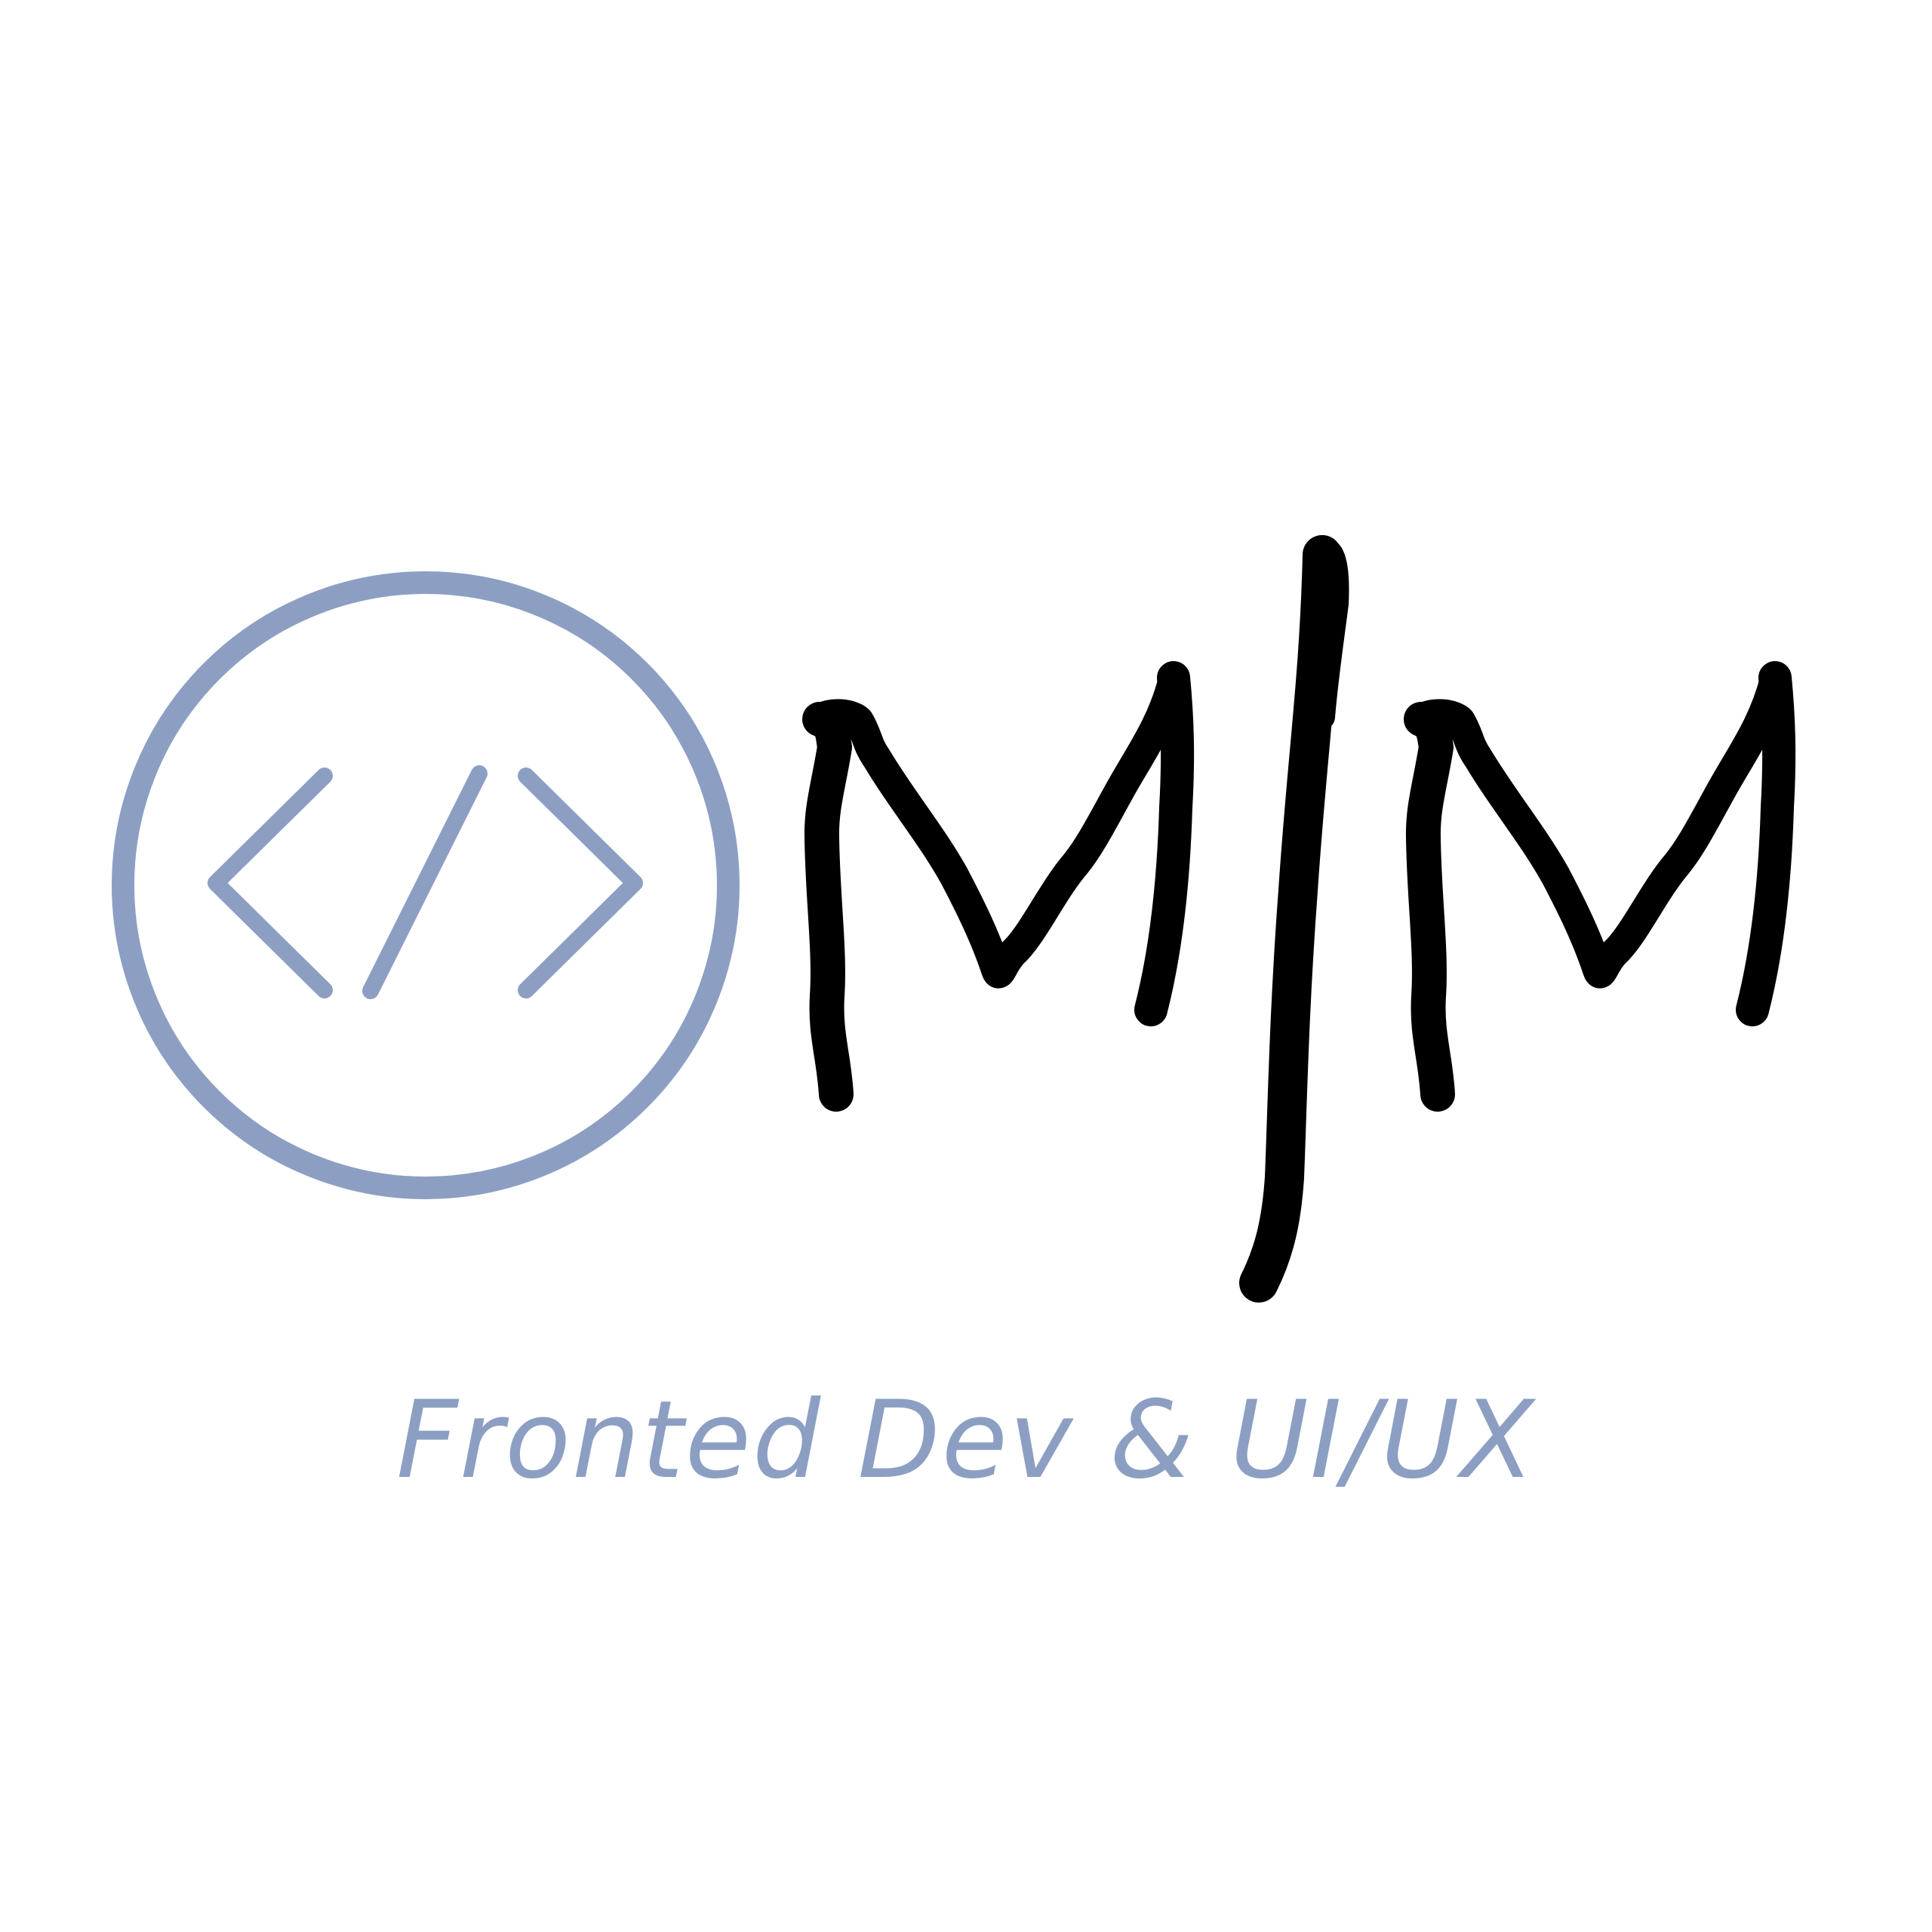  Describe the element at coordinates (1294, 919) in the screenshot. I see `monogram-divider` at that location.